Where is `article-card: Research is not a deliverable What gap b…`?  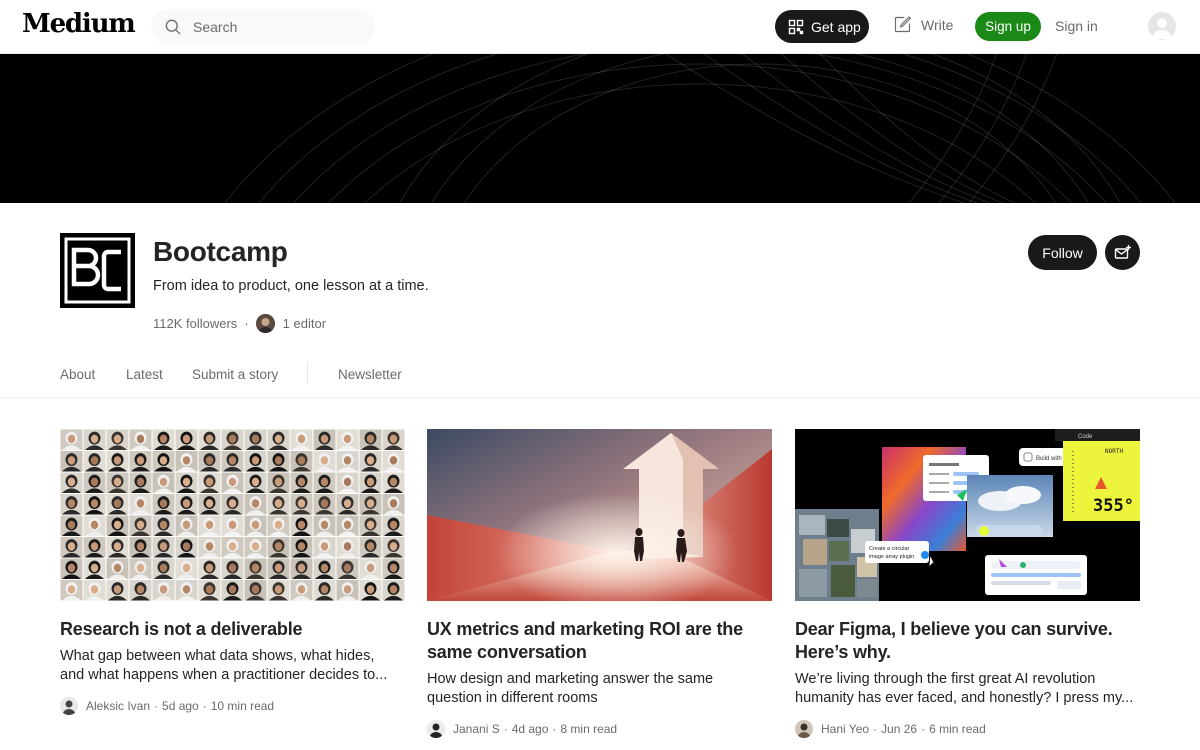
article-card: Research is not a deliverable What gap b… is located at coordinates (232, 572).